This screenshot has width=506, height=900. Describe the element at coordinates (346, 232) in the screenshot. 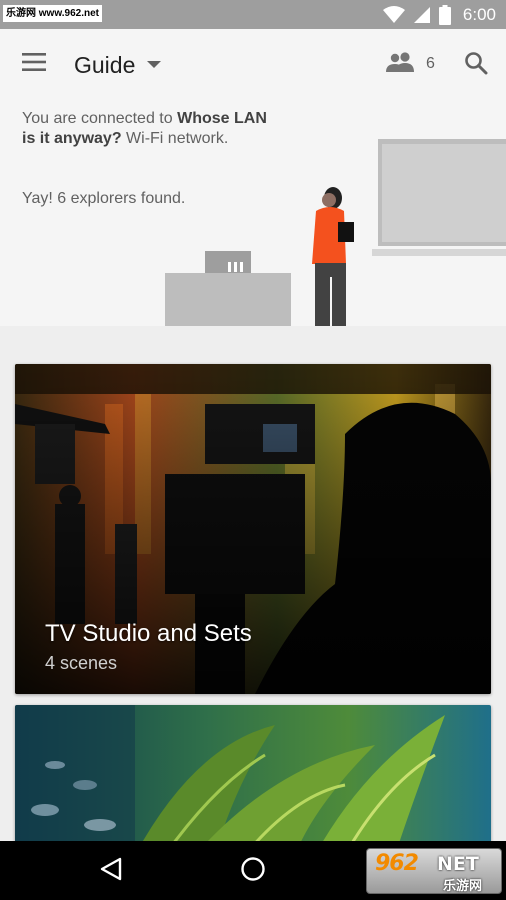

I see `person-tablet` at that location.